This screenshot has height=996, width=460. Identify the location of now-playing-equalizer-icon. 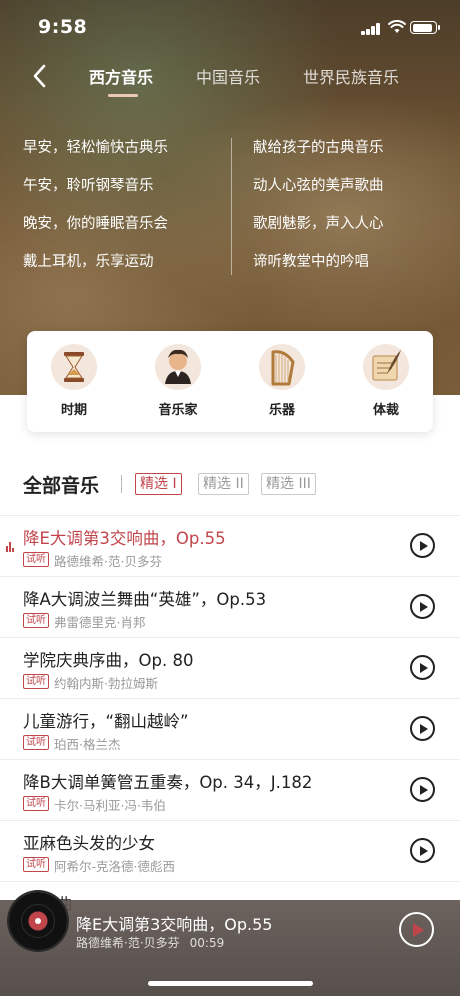
(11, 547).